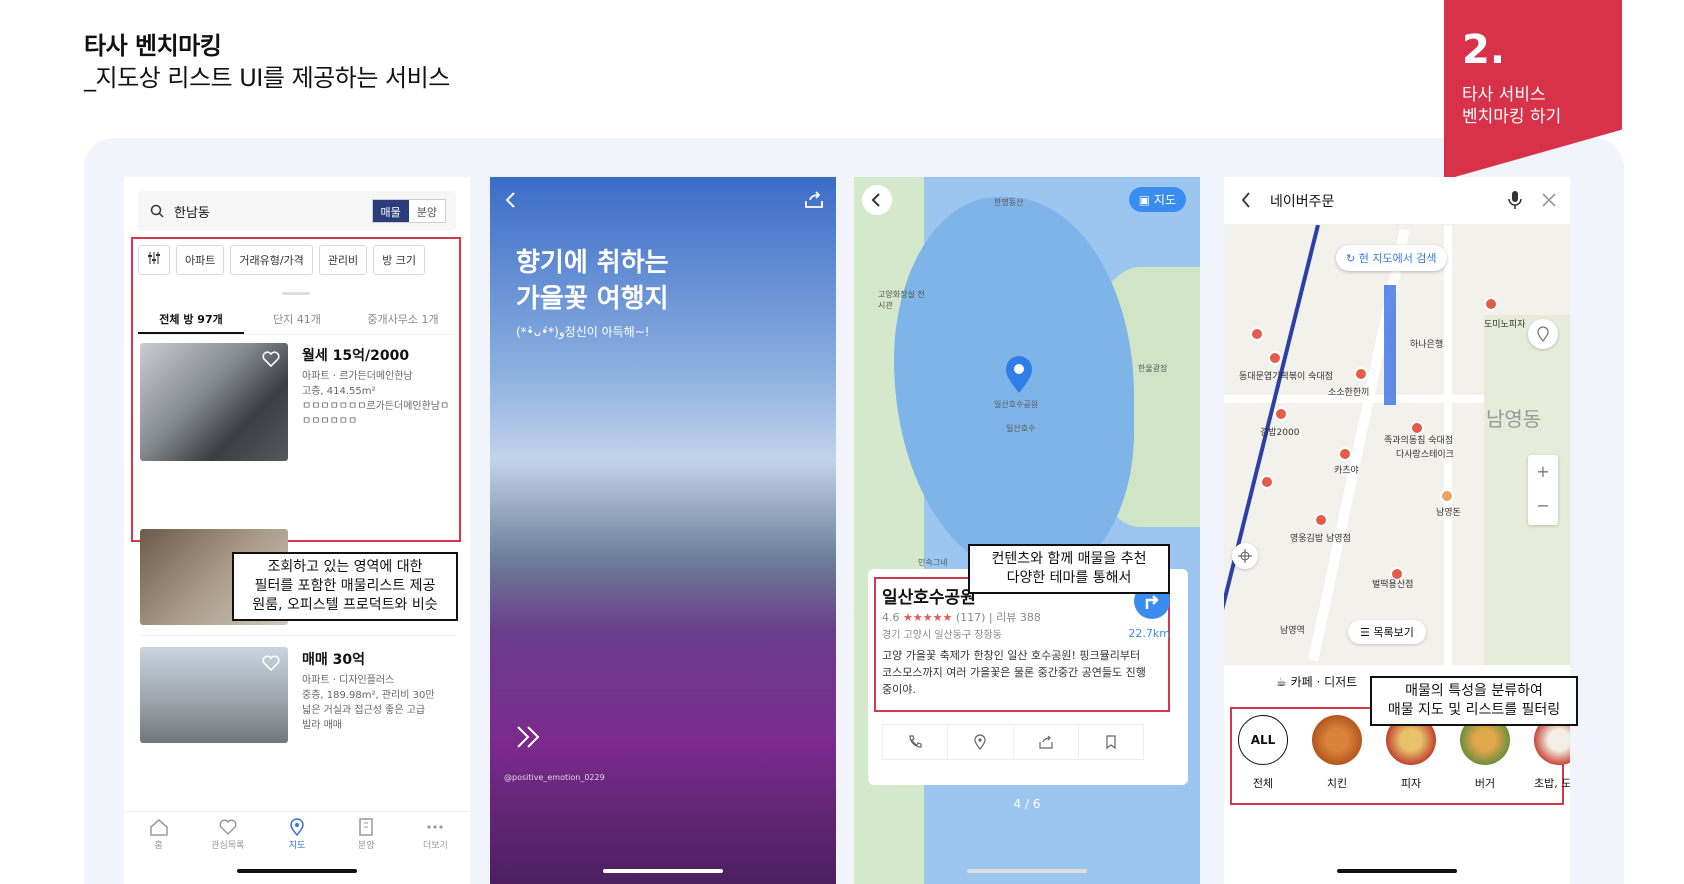  Describe the element at coordinates (814, 202) in the screenshot. I see `share-icon` at that location.